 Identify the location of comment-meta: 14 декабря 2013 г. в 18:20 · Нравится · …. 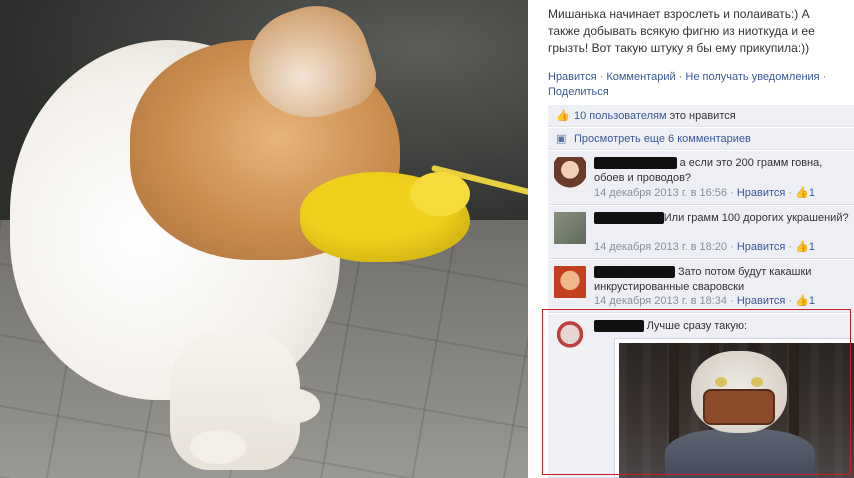
(704, 247).